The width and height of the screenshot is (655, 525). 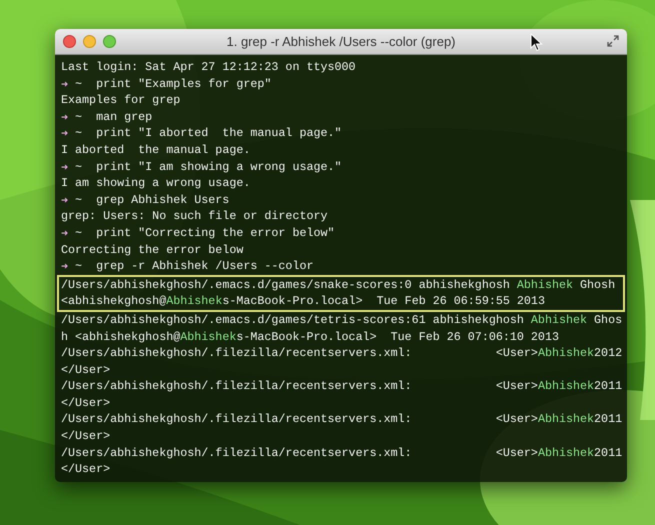 I want to click on output-line: Examples for grep, so click(x=120, y=100).